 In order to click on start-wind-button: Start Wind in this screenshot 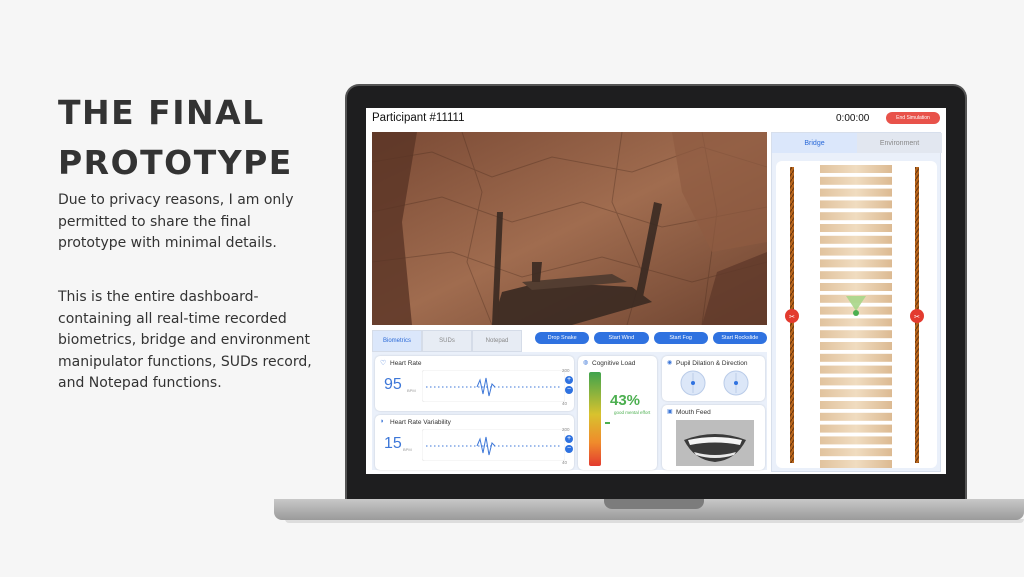, I will do `click(621, 338)`.